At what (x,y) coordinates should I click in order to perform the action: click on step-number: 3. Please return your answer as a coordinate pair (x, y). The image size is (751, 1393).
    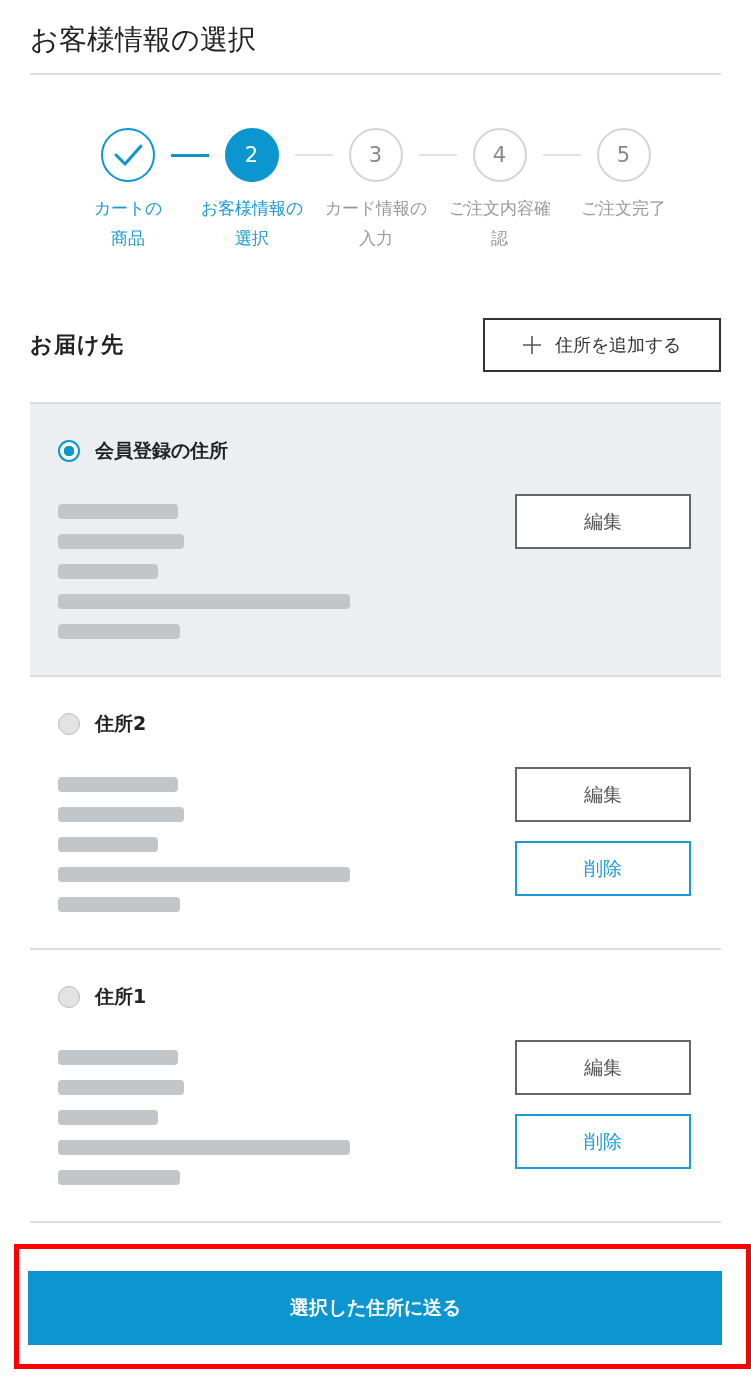
    Looking at the image, I should click on (375, 155).